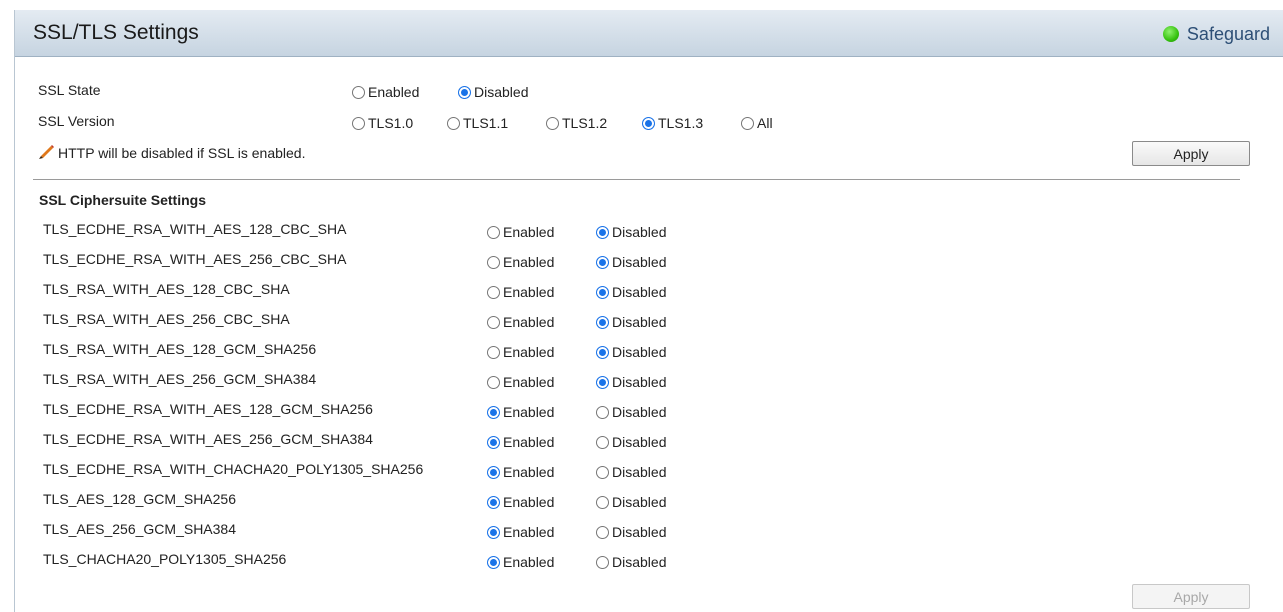  Describe the element at coordinates (195, 229) in the screenshot. I see `cipher-name: TLS_ECDHE_RSA_WITH_AES_128_CBC_SHA` at that location.